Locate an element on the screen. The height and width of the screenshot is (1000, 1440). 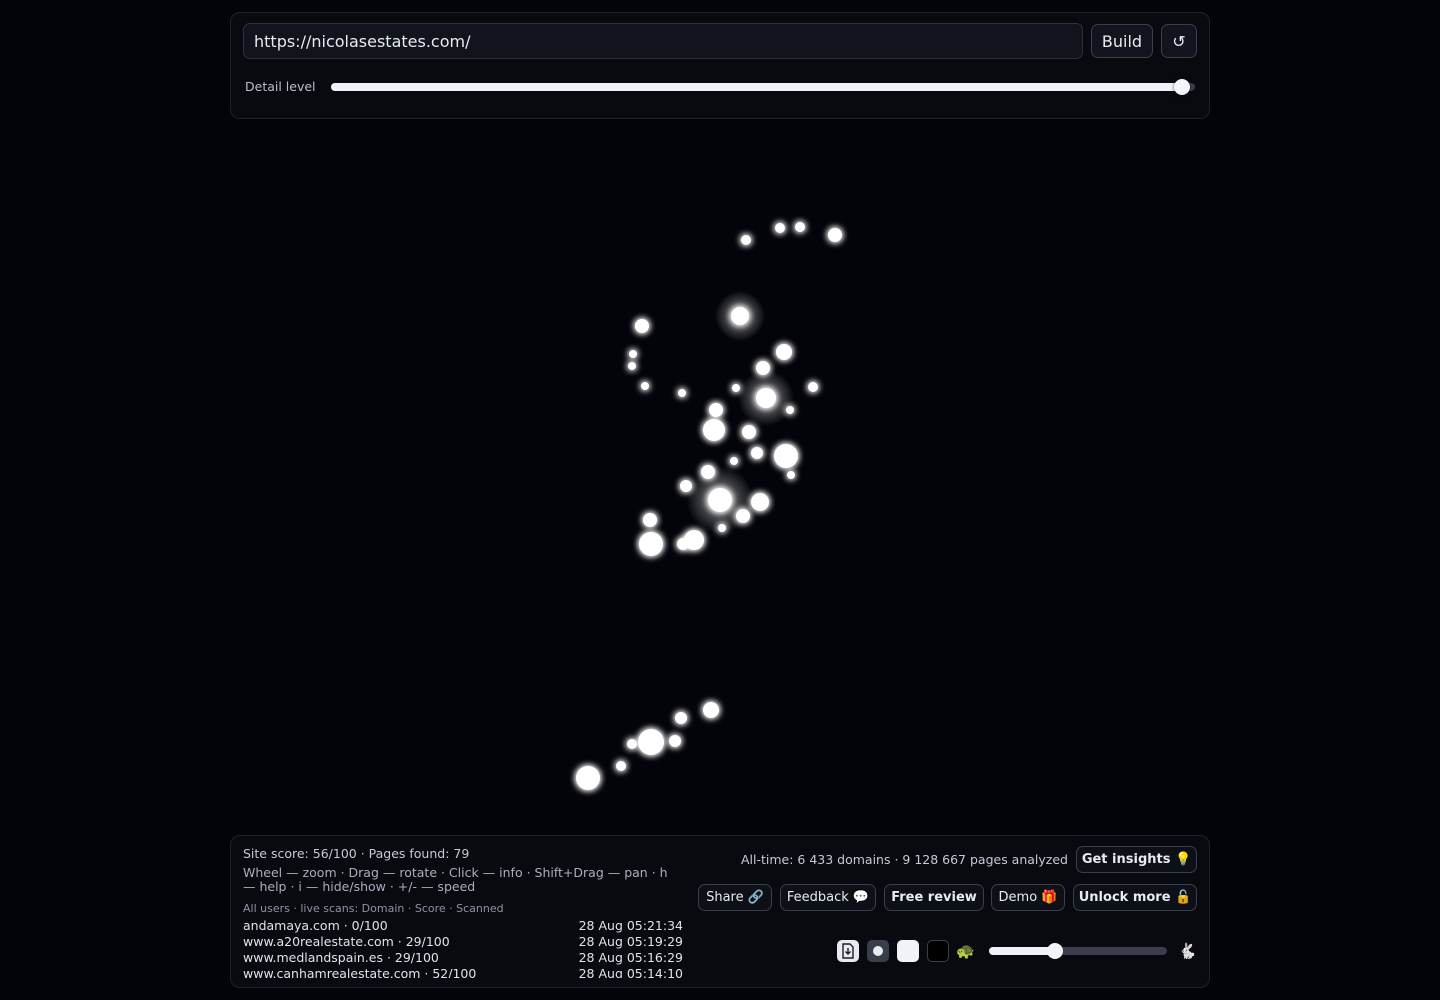
scan-time: 28 Aug 05:16:29 is located at coordinates (630, 957).